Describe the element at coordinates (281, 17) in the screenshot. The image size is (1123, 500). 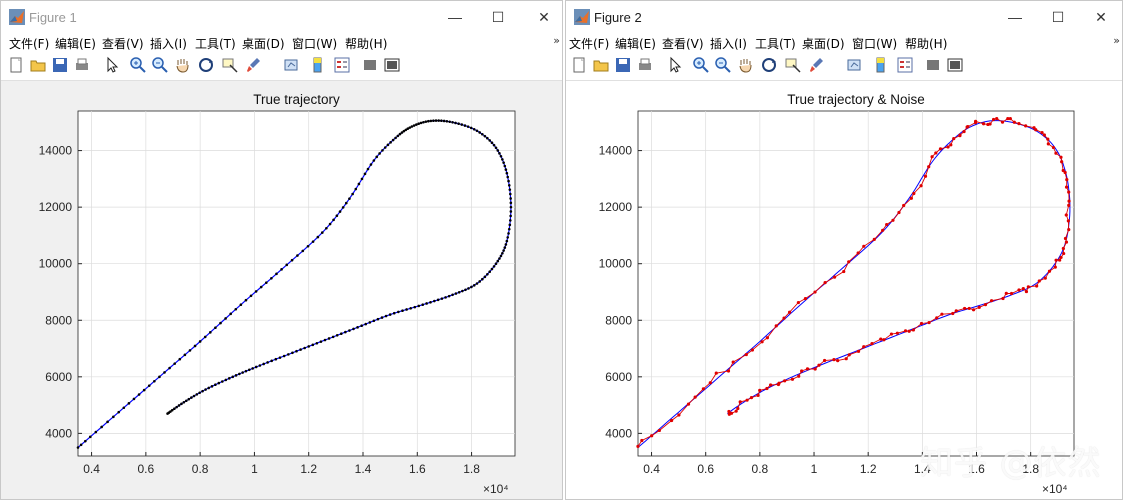
I see `figure-1-titlebar: Figure 1 — ☐ ✕` at that location.